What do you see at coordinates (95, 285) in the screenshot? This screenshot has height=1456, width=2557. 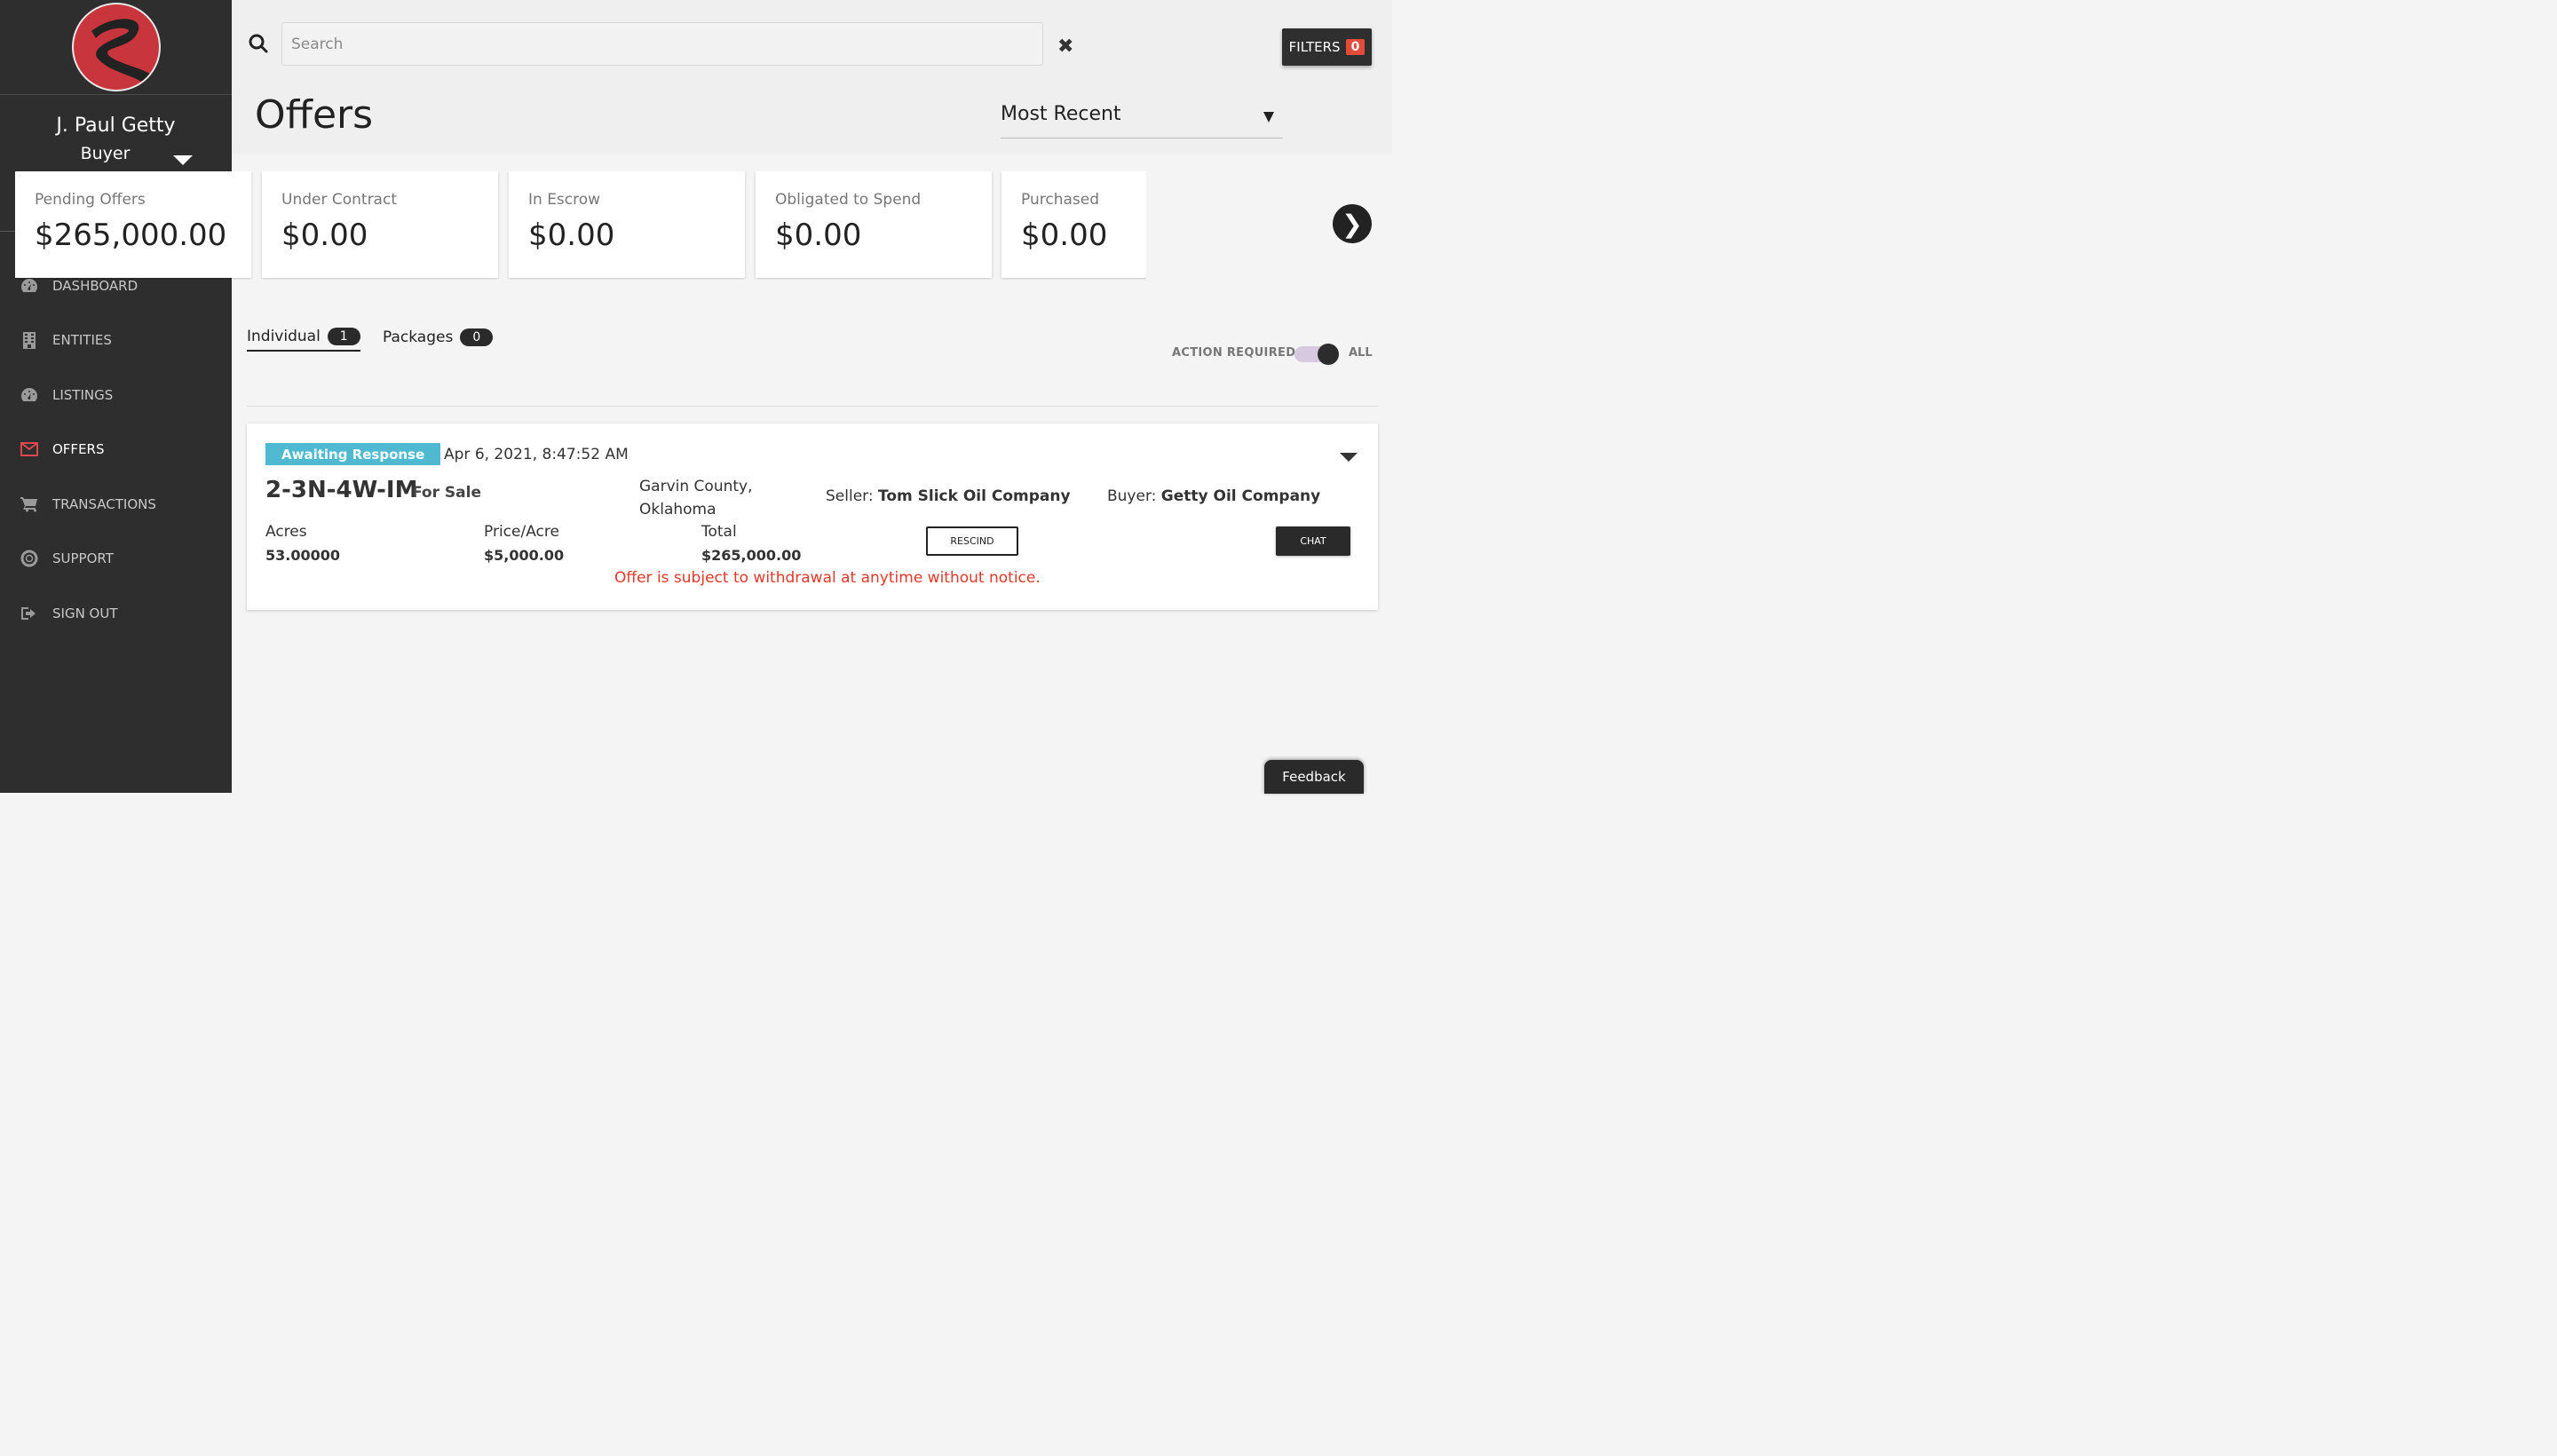 I see `sidebar-item-label: DASHBOARD` at bounding box center [95, 285].